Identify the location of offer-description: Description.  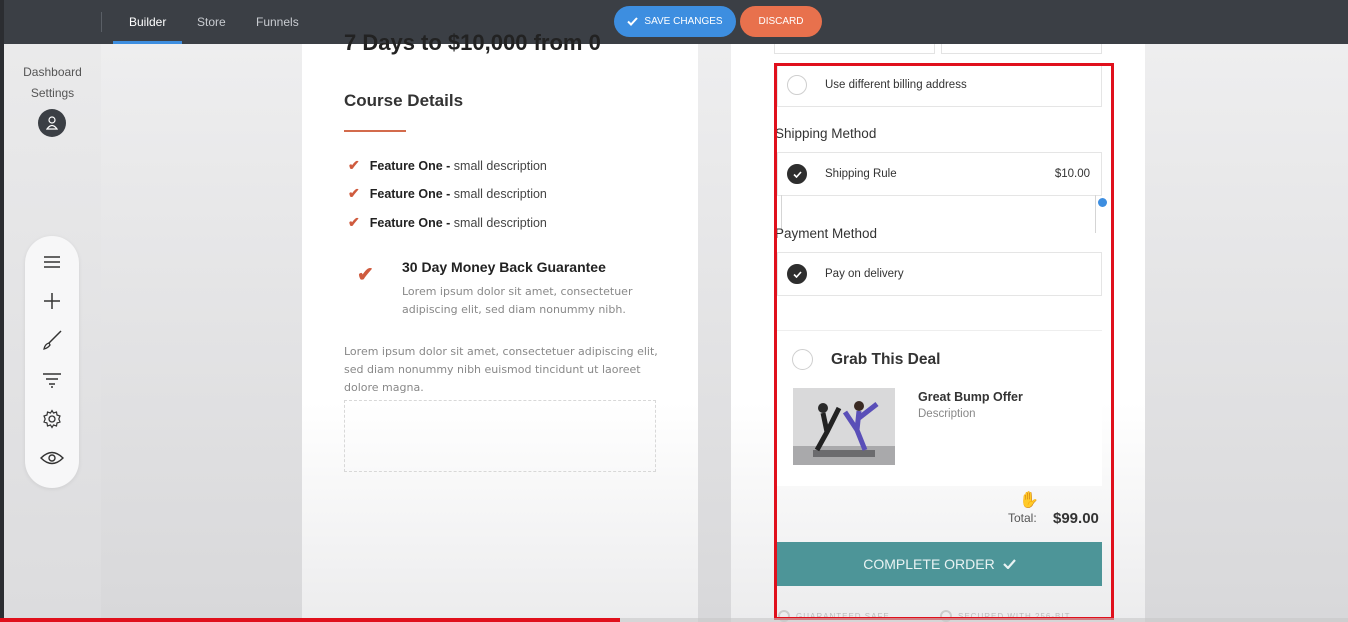
(947, 414).